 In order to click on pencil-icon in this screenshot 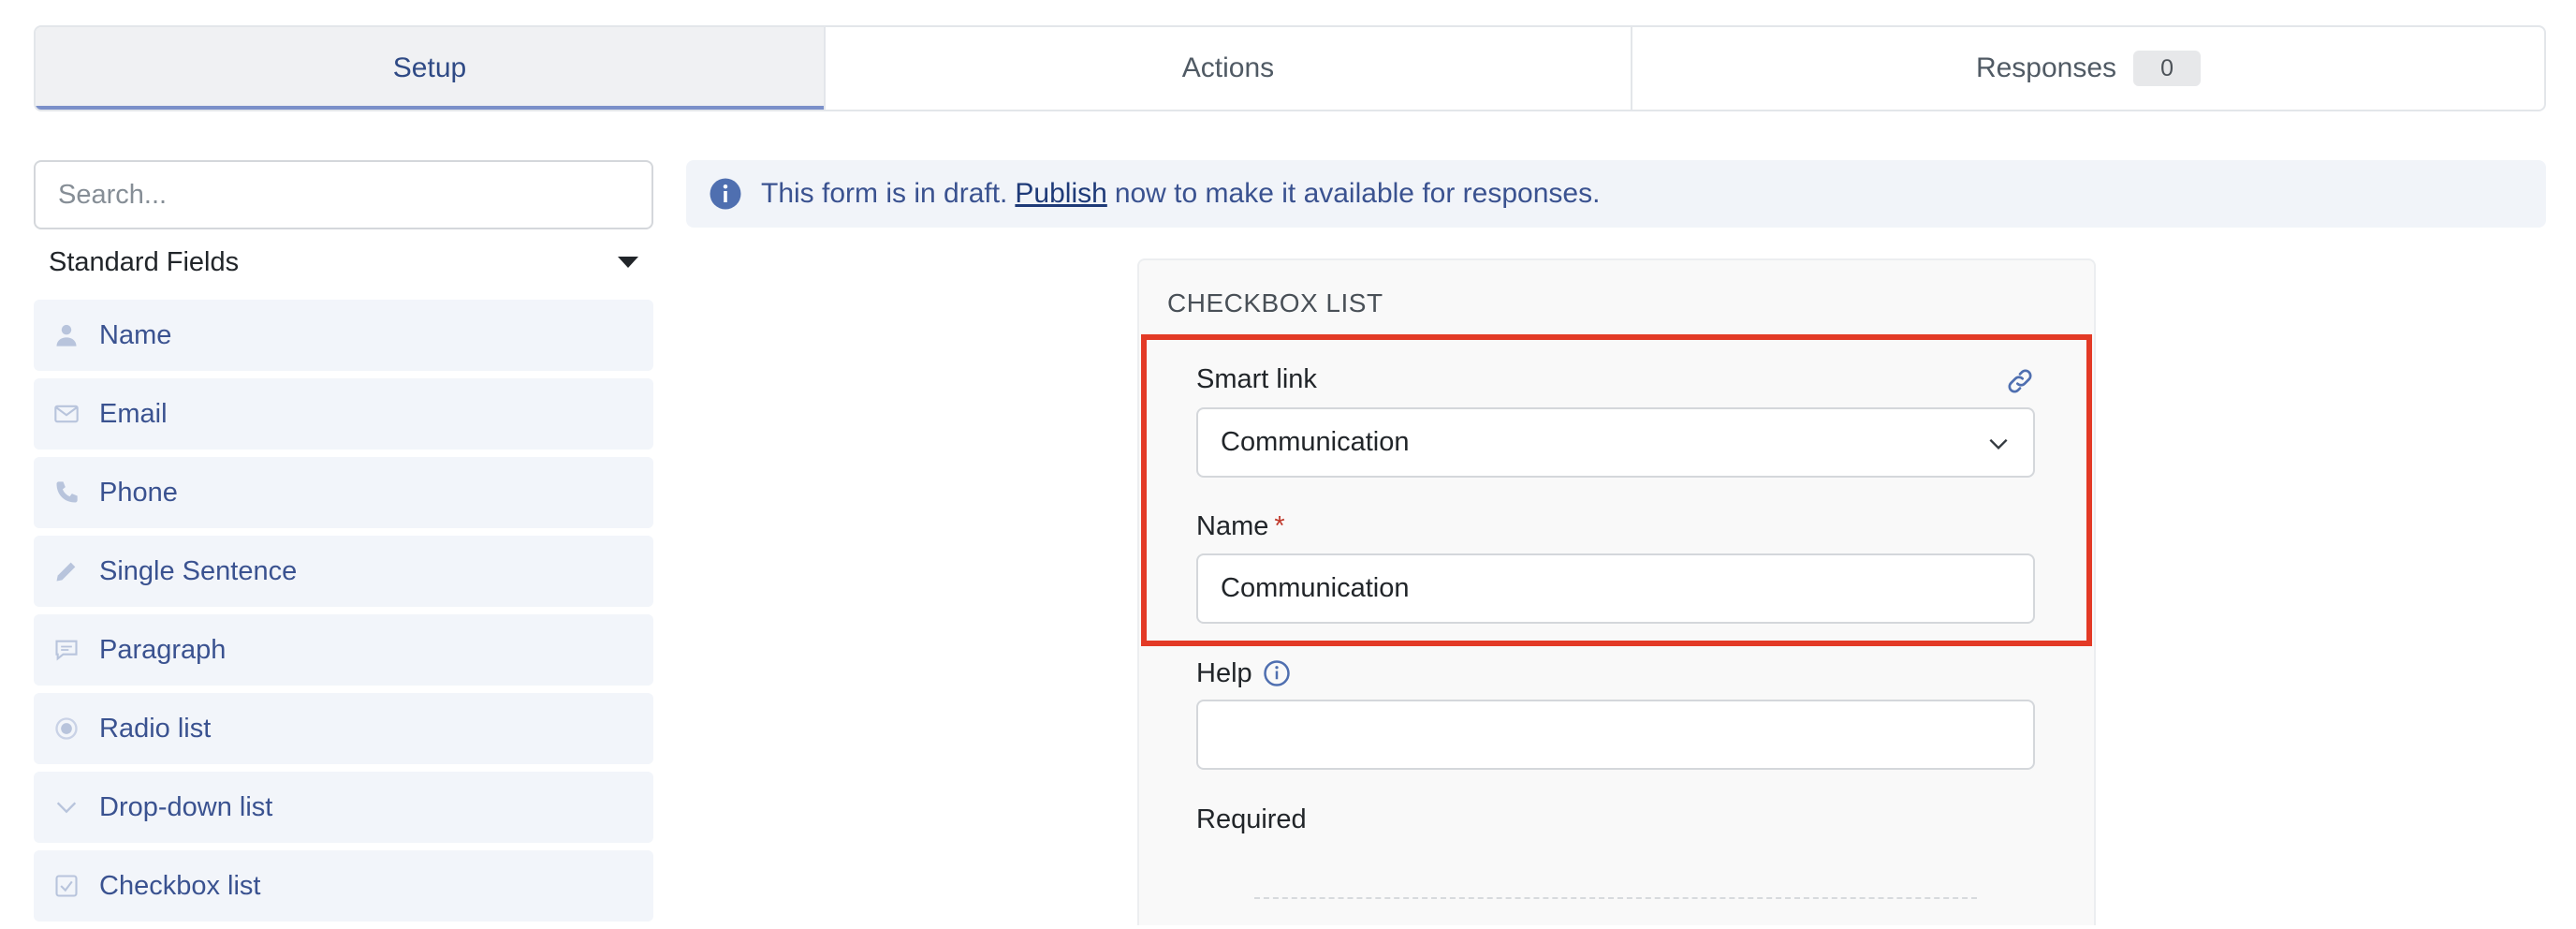, I will do `click(66, 571)`.